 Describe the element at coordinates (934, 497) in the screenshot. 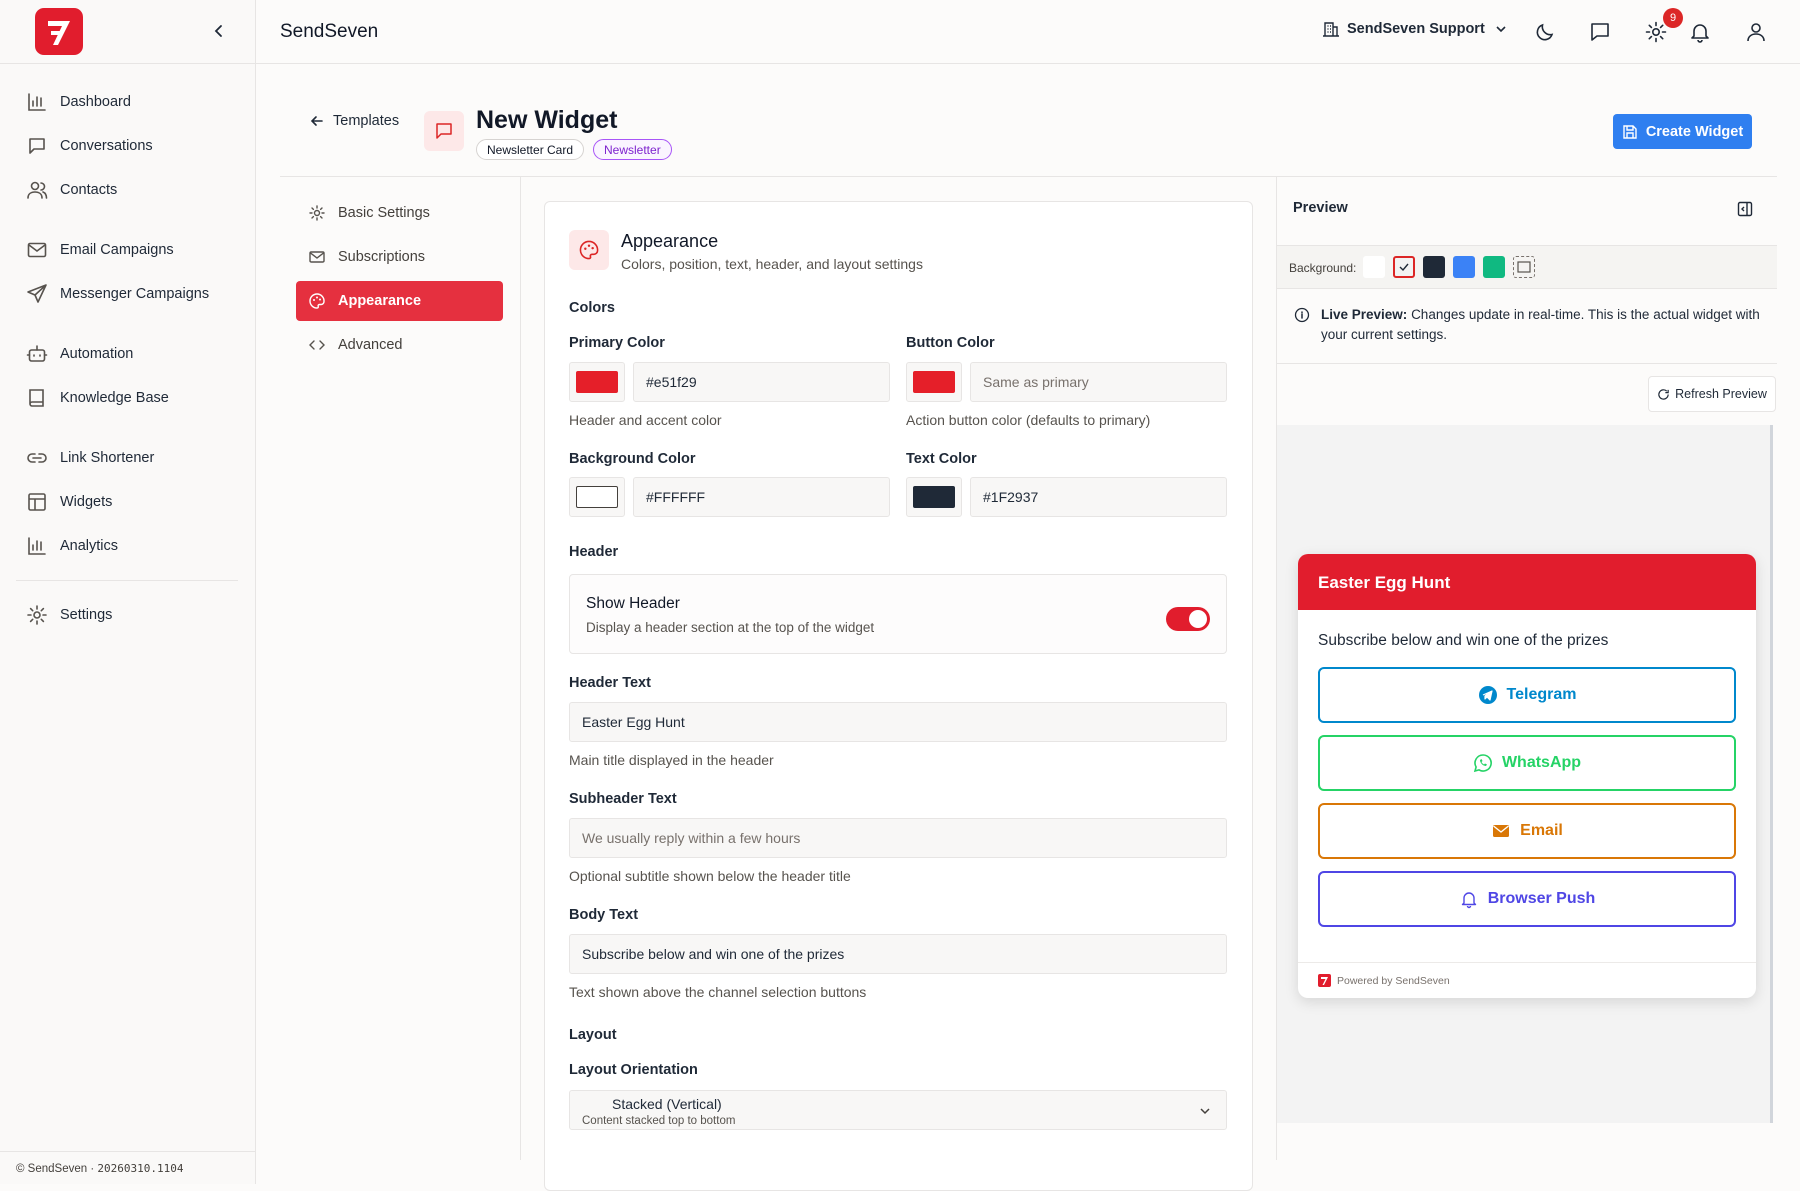

I see `text-color-swatch` at that location.